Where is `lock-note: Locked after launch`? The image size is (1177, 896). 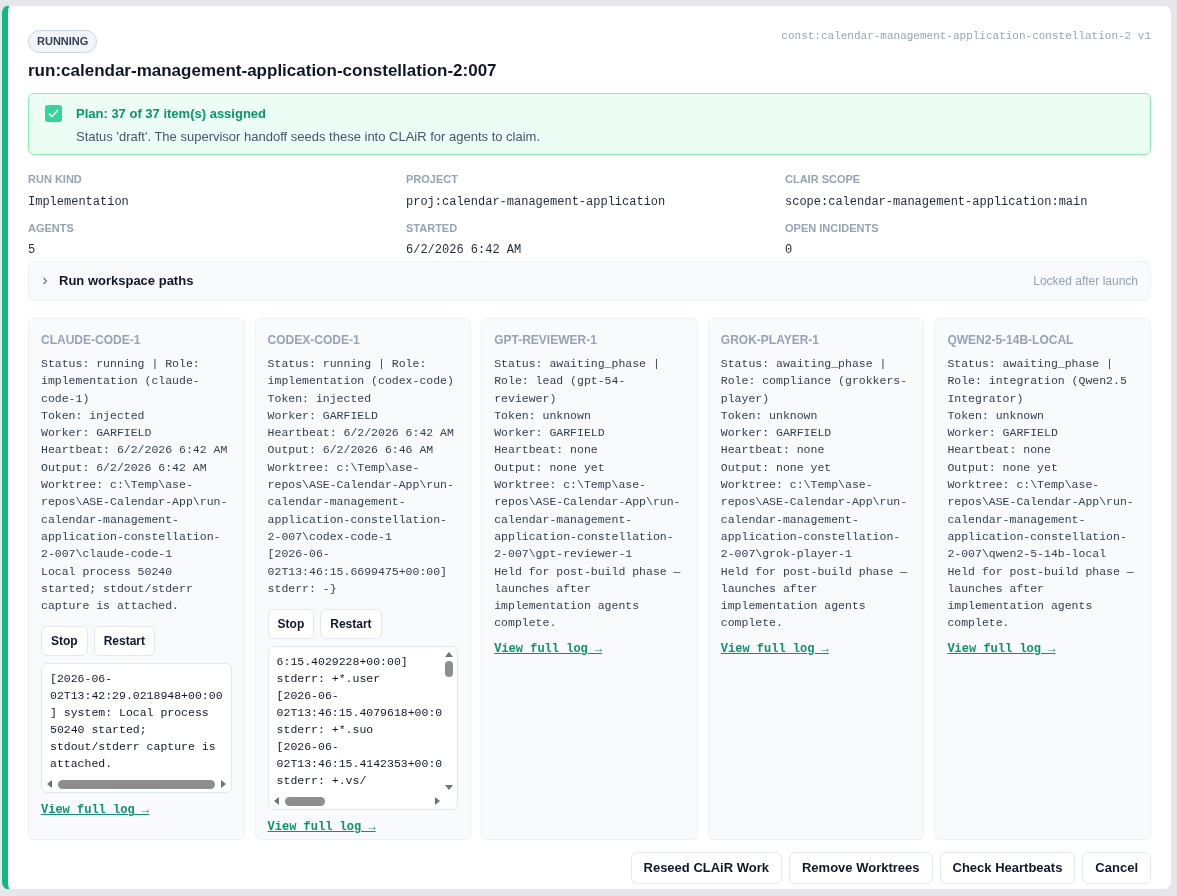 lock-note: Locked after launch is located at coordinates (1085, 281).